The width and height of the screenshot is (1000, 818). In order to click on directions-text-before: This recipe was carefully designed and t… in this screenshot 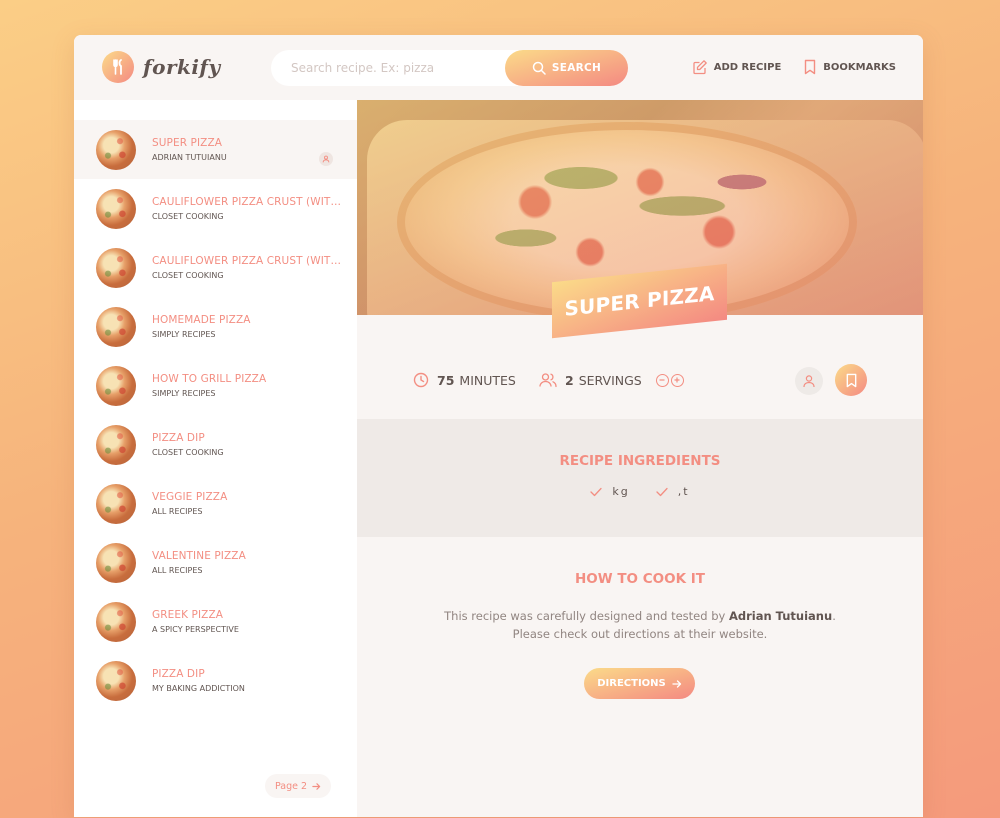, I will do `click(586, 616)`.